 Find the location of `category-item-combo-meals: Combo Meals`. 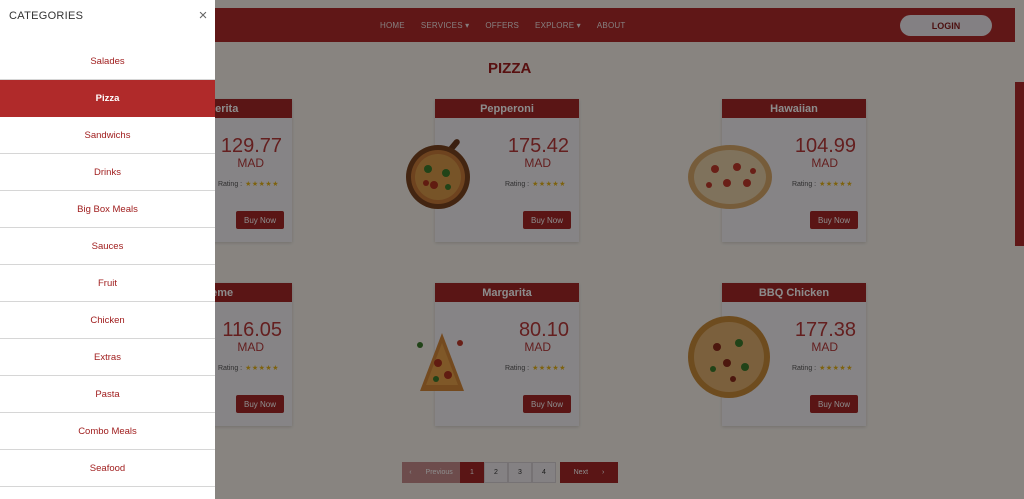

category-item-combo-meals: Combo Meals is located at coordinates (107, 431).